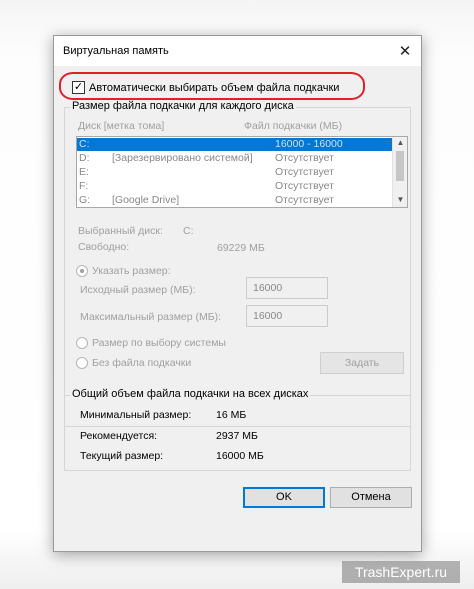 Image resolution: width=474 pixels, height=589 pixels. I want to click on no-paging-label: Без файла подкачки, so click(141, 363).